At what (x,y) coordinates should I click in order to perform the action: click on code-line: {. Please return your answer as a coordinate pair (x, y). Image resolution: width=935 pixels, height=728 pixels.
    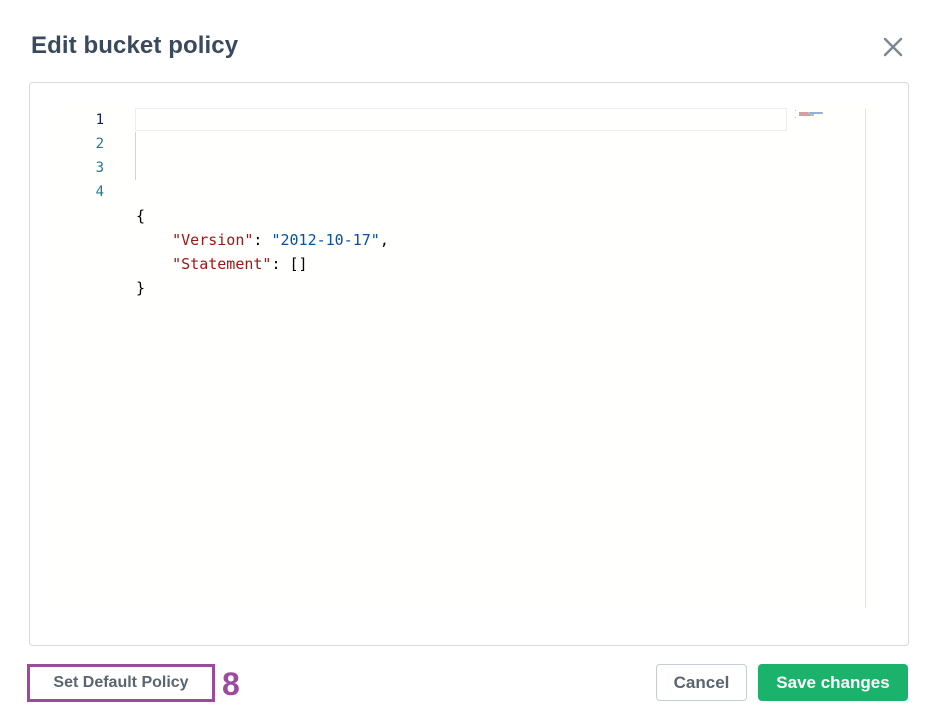
    Looking at the image, I should click on (461, 216).